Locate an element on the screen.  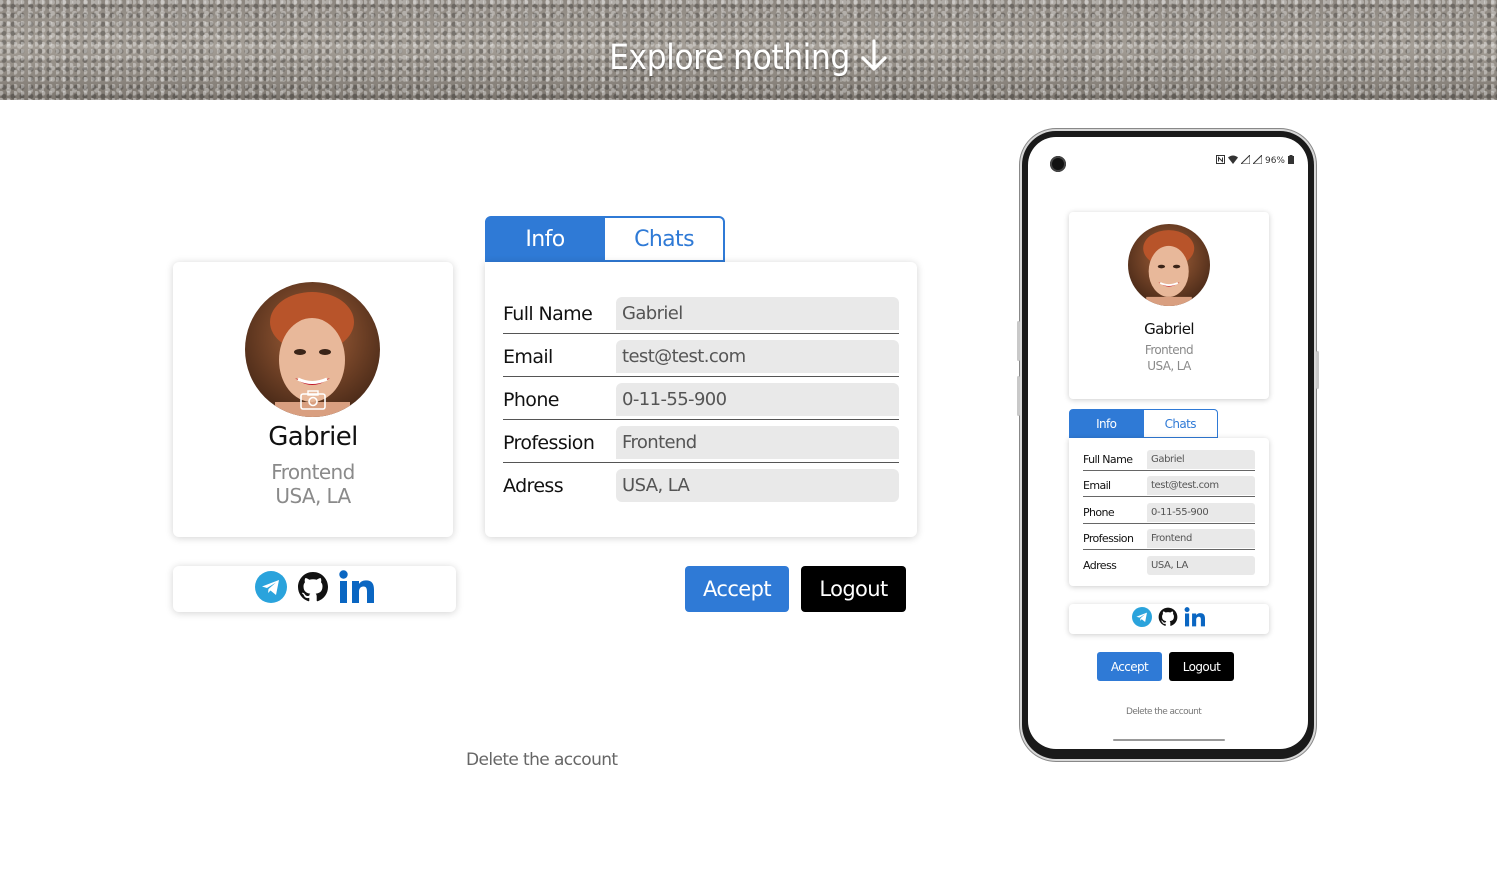
mobile-form-row-address: Adress is located at coordinates (1169, 566).